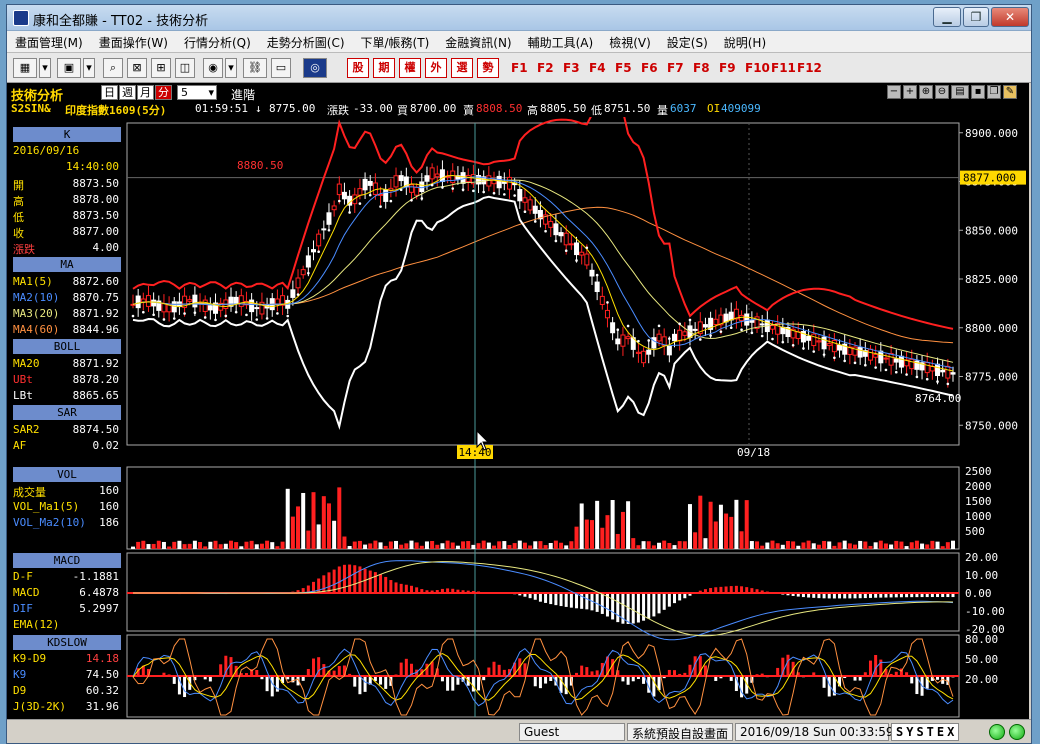 The height and width of the screenshot is (744, 1040). What do you see at coordinates (926, 92) in the screenshot?
I see `zoom-in-icon: ⊕` at bounding box center [926, 92].